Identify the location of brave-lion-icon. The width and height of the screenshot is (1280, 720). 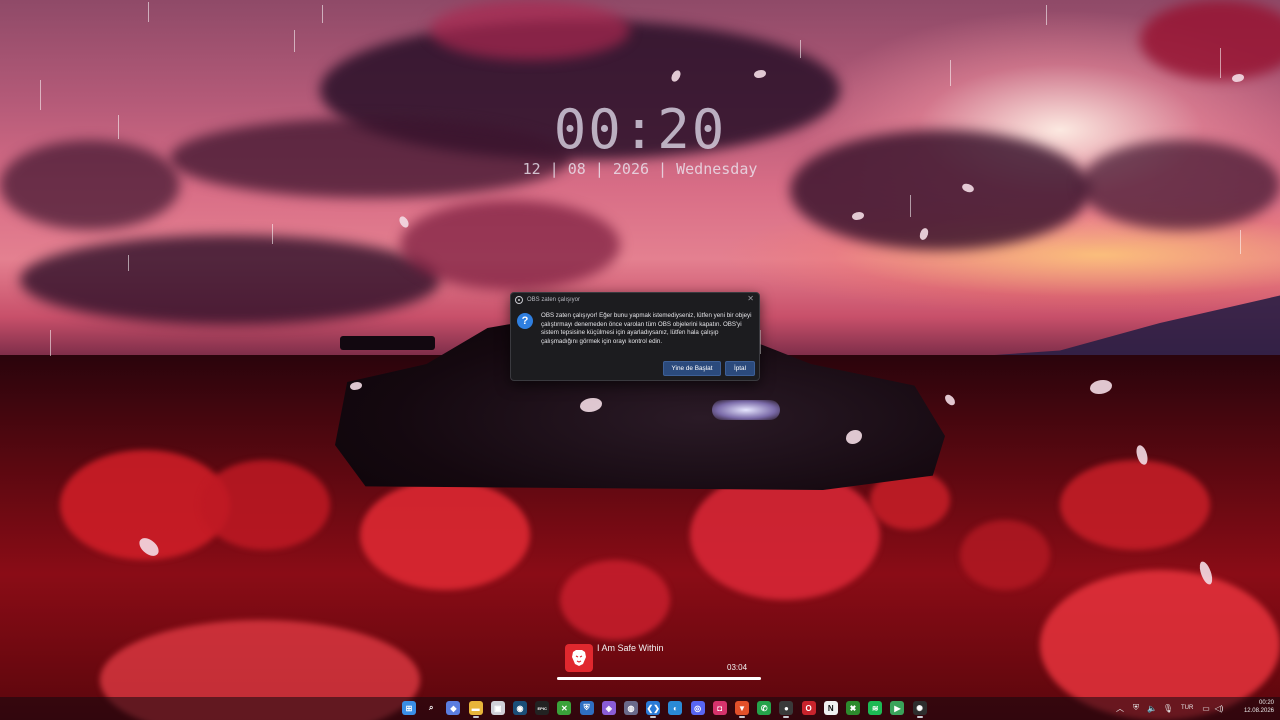
(579, 658).